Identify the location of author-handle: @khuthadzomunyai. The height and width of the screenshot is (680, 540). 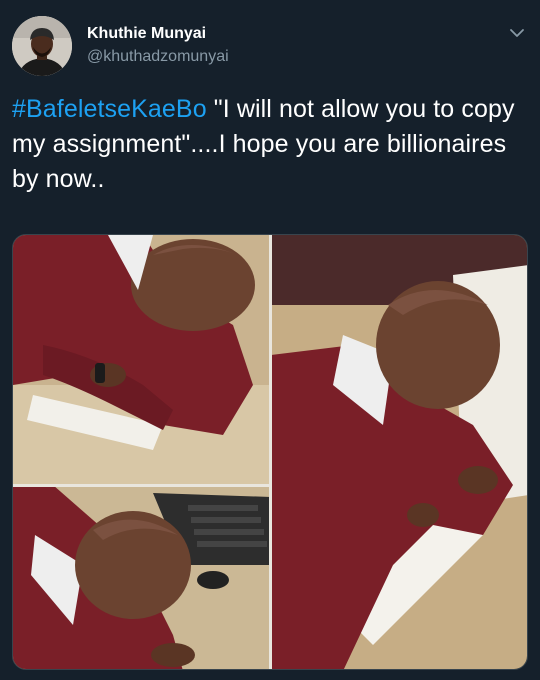
(158, 57).